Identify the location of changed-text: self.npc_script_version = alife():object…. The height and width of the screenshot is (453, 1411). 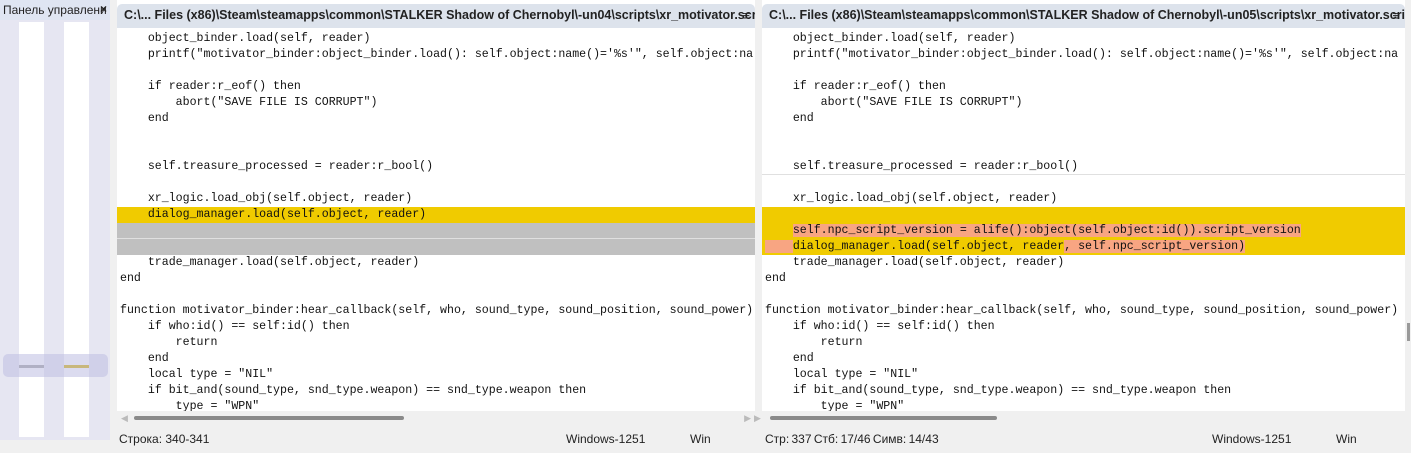
(1046, 230).